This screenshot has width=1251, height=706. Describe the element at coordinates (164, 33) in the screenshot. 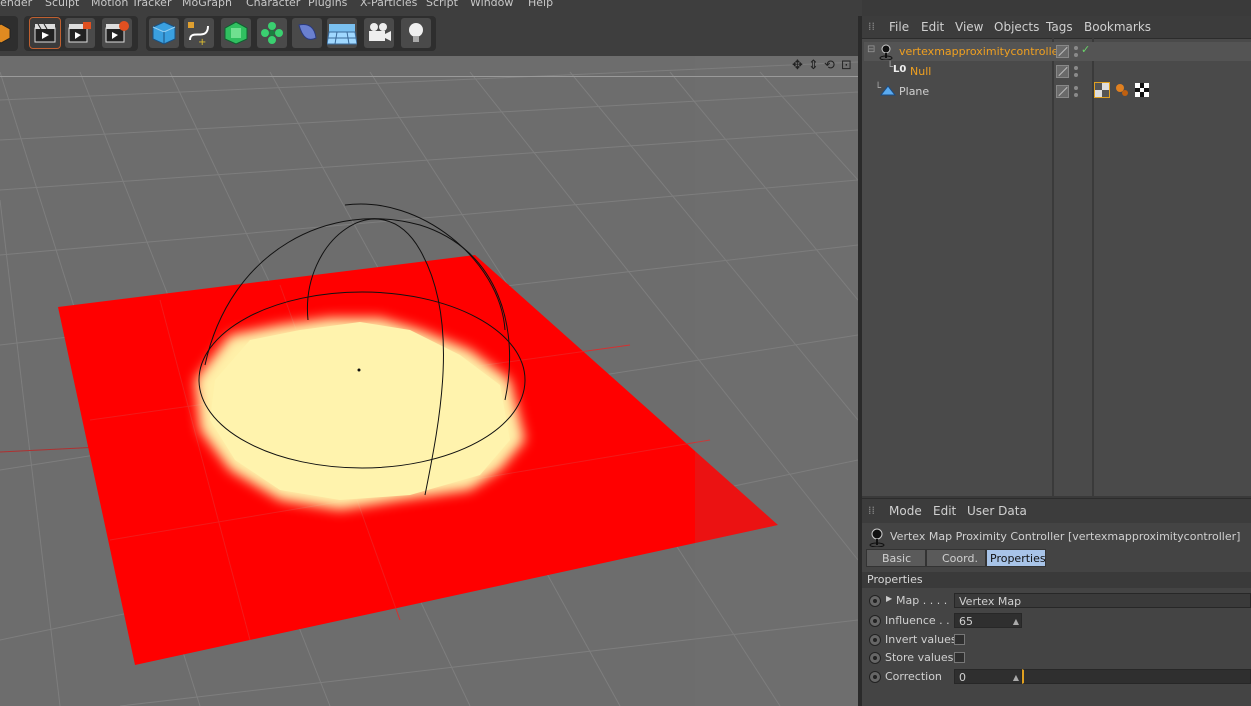

I see `primitive-cube-icon` at that location.